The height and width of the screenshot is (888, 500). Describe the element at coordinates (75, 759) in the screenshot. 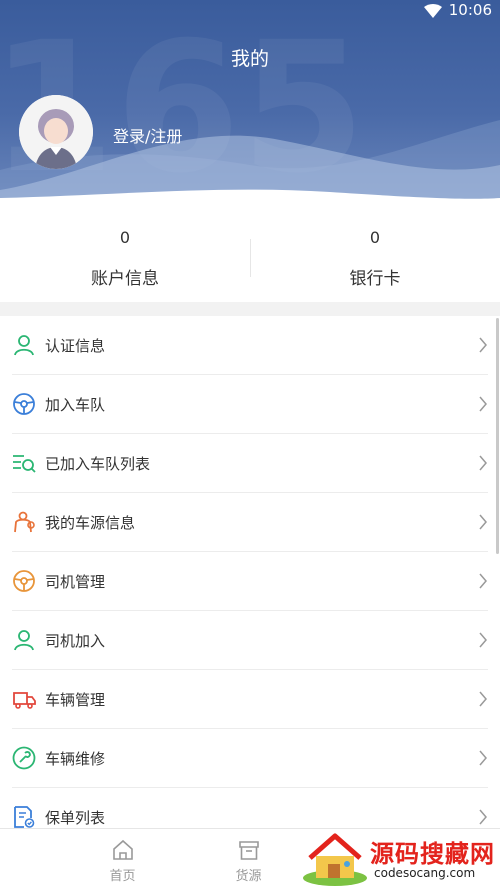

I see `menu-item-label: 车辆维修` at that location.